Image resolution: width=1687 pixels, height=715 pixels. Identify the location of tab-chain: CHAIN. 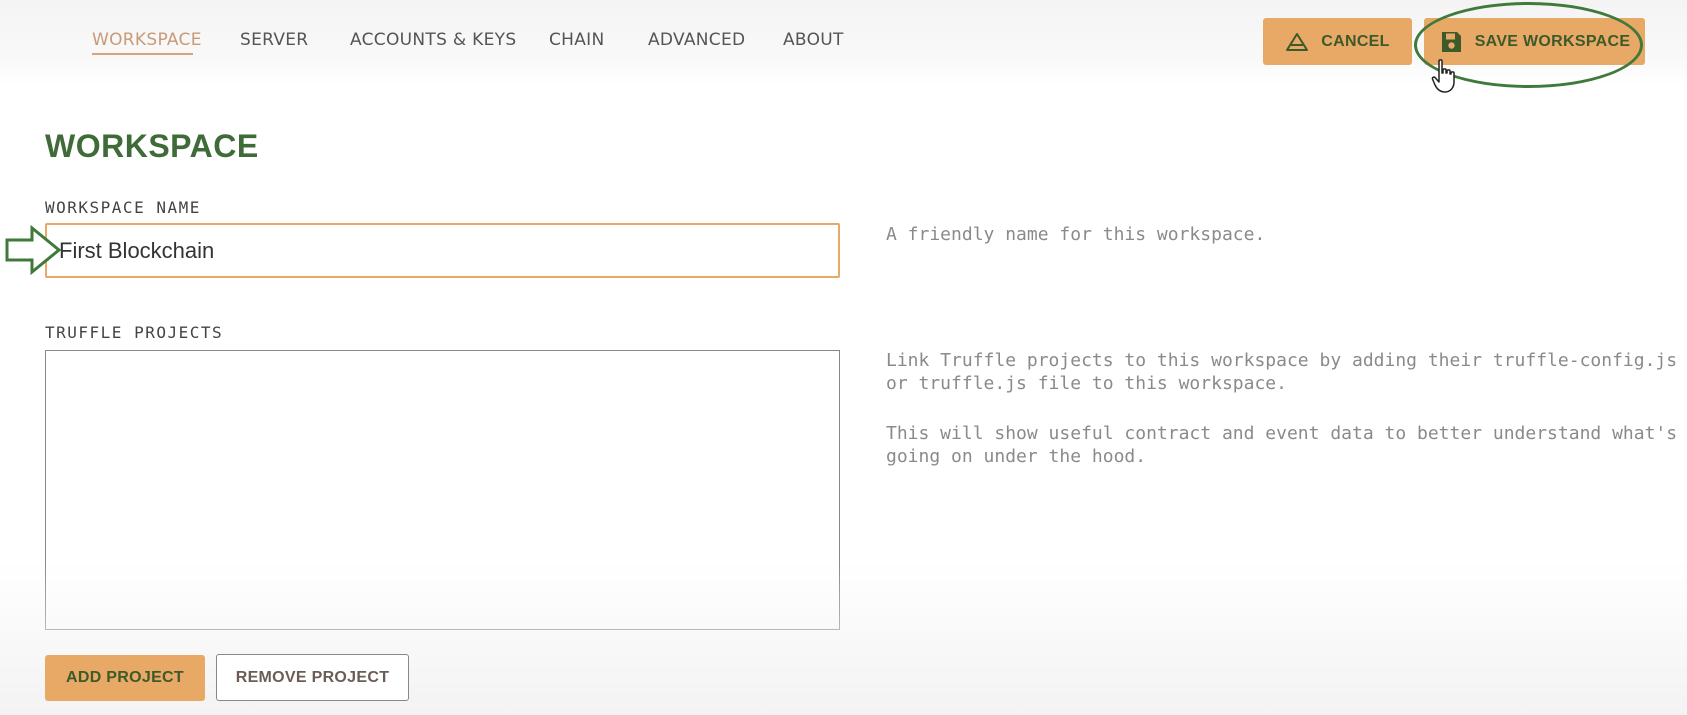
(577, 40).